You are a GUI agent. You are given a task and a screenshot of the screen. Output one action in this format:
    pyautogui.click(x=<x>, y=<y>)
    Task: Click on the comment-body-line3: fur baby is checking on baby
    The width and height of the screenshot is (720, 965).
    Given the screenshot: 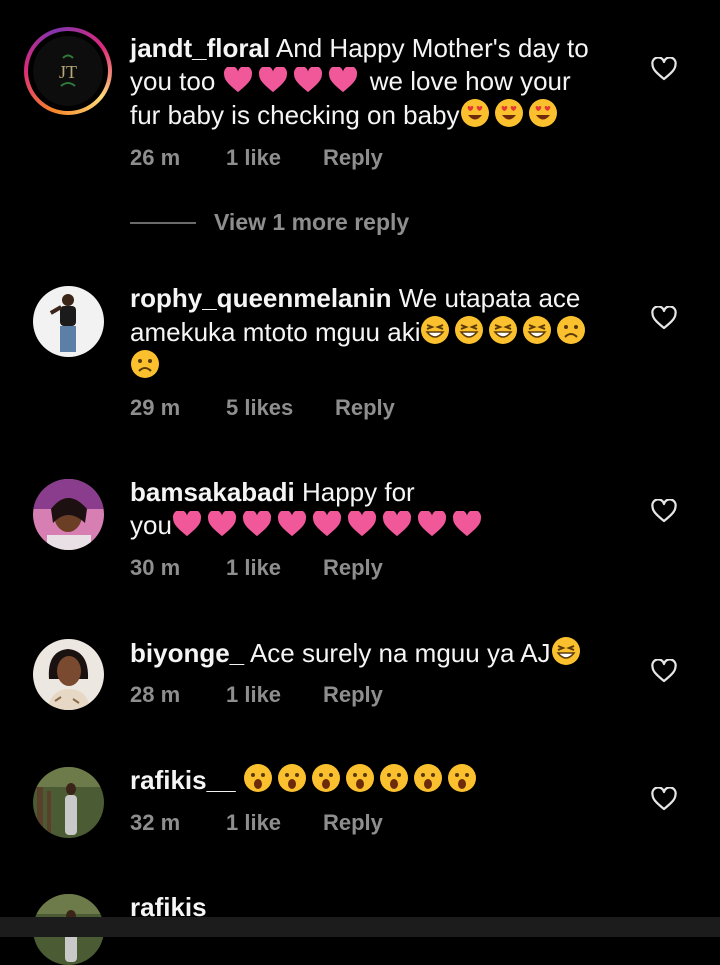 What is the action you would take?
    pyautogui.click(x=295, y=115)
    